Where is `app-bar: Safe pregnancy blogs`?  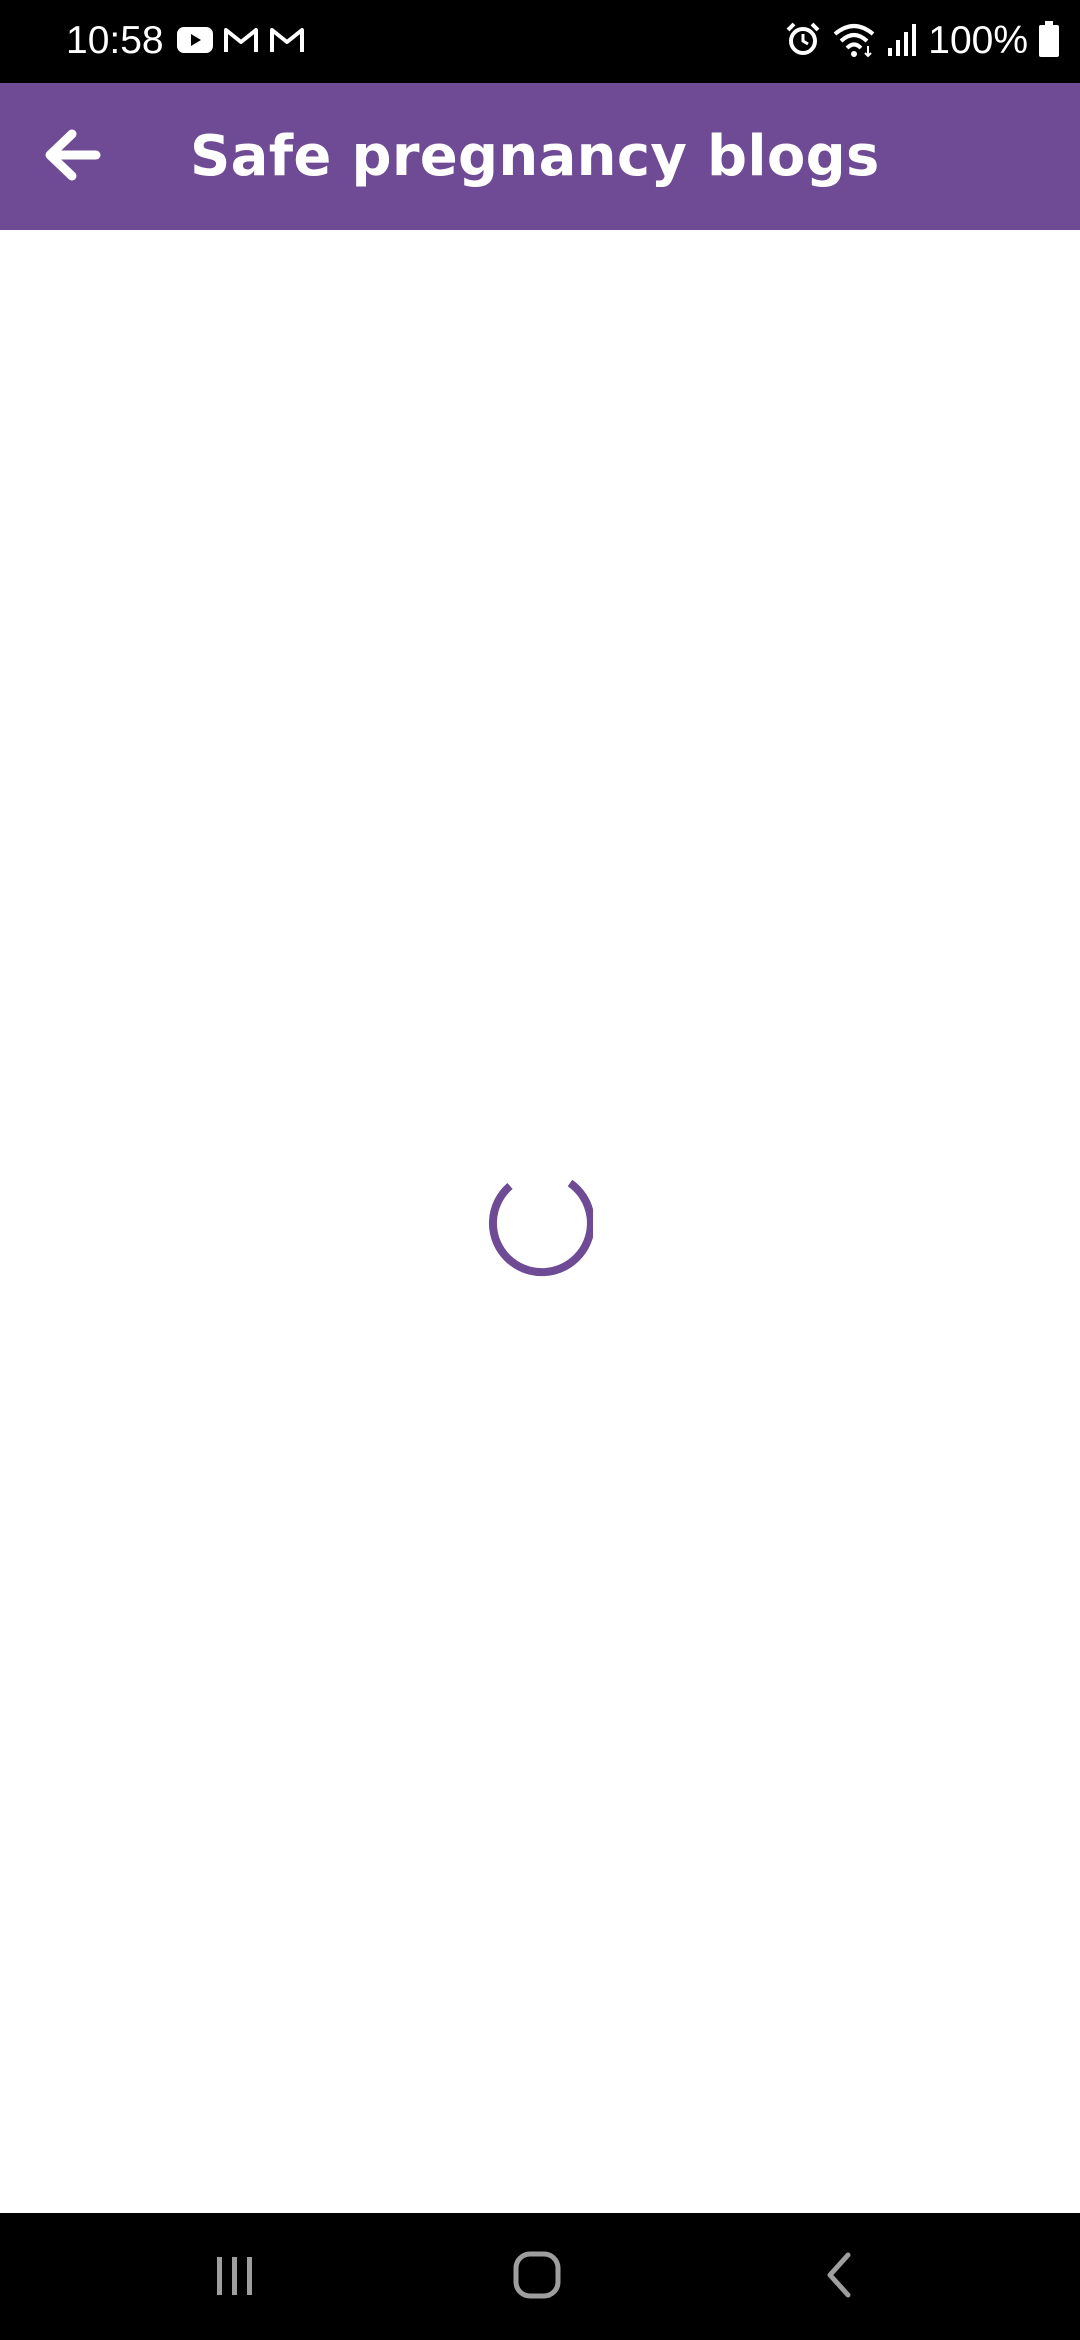 app-bar: Safe pregnancy blogs is located at coordinates (540, 156).